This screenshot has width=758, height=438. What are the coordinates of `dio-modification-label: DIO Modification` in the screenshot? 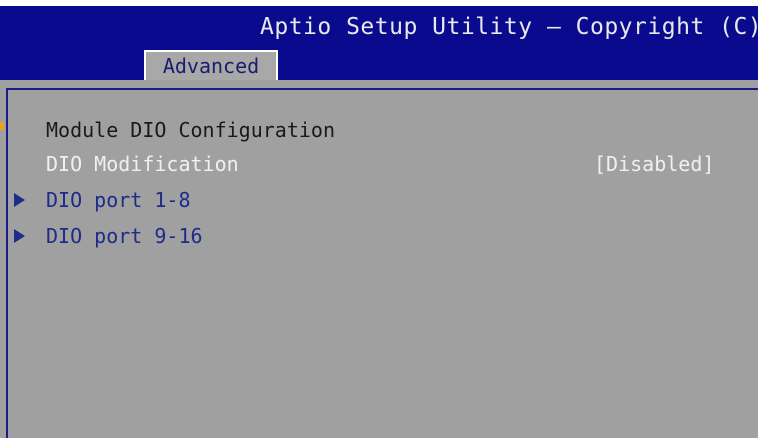 It's located at (142, 164).